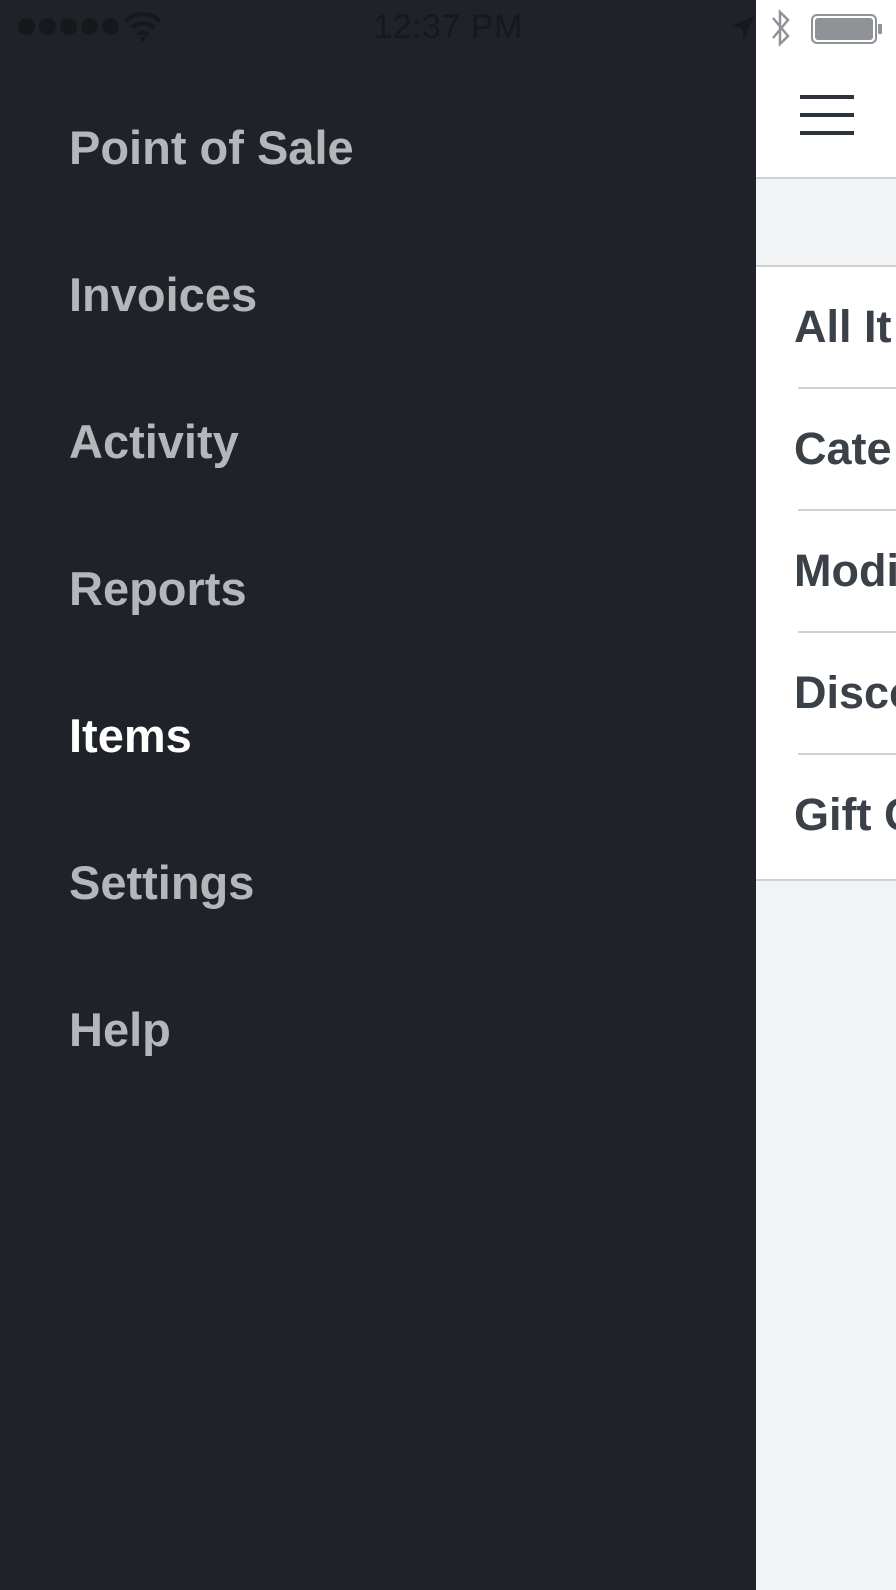  What do you see at coordinates (845, 692) in the screenshot?
I see `list-item-label: Disco` at bounding box center [845, 692].